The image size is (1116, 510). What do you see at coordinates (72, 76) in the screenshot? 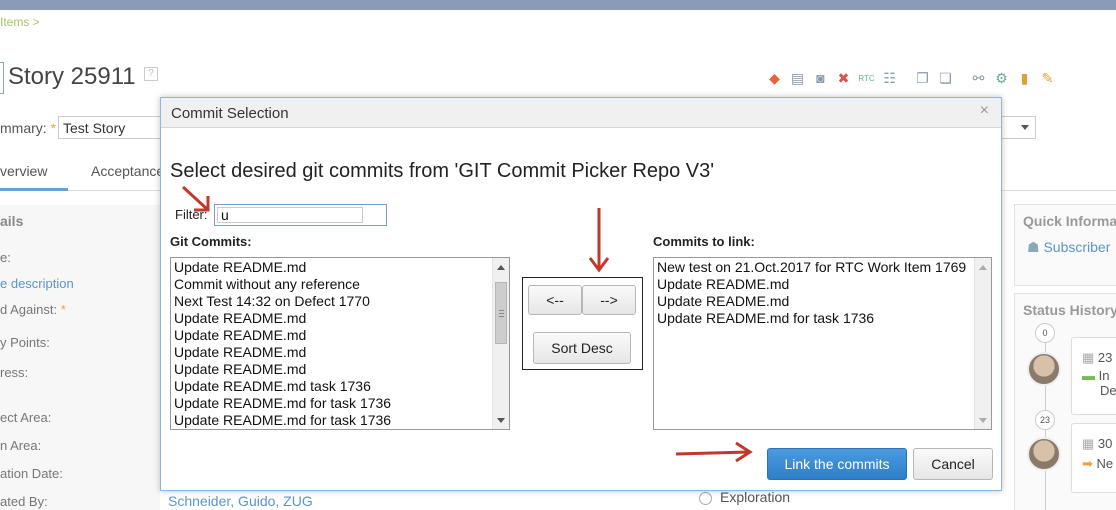
I see `page-title: Story 25911` at bounding box center [72, 76].